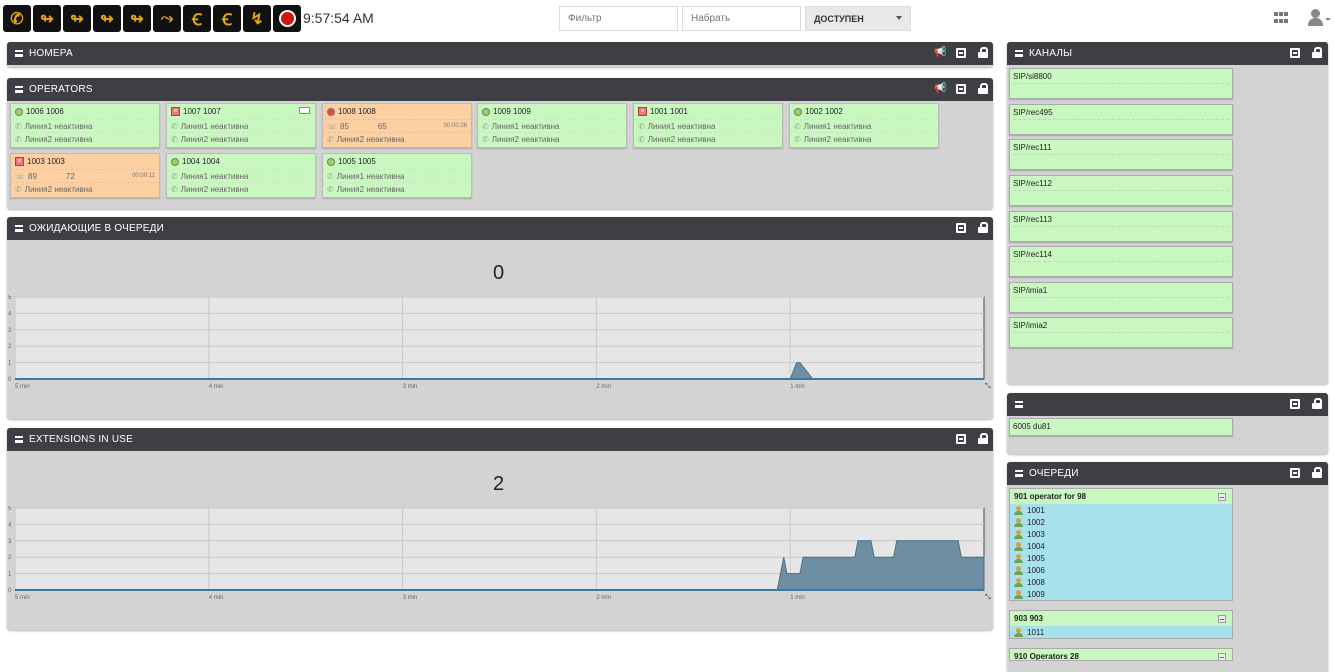 This screenshot has height=672, width=1334. I want to click on y-tick-label: 4, so click(10, 525).